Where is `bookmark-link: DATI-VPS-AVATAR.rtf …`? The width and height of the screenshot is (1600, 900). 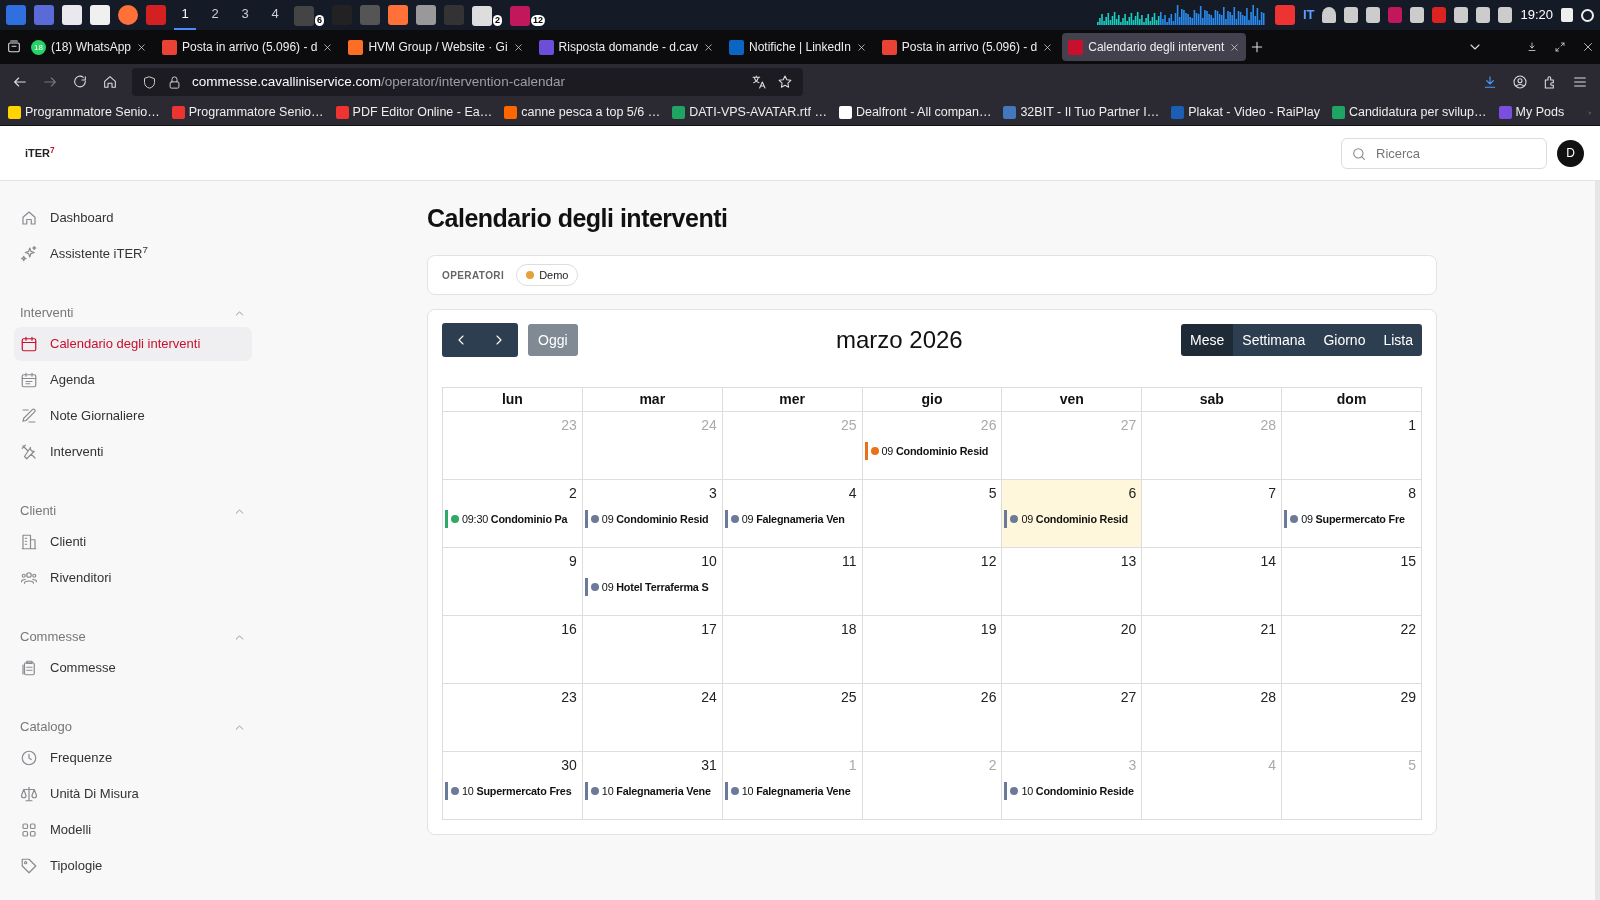
bookmark-link: DATI-VPS-AVATAR.rtf … is located at coordinates (758, 112).